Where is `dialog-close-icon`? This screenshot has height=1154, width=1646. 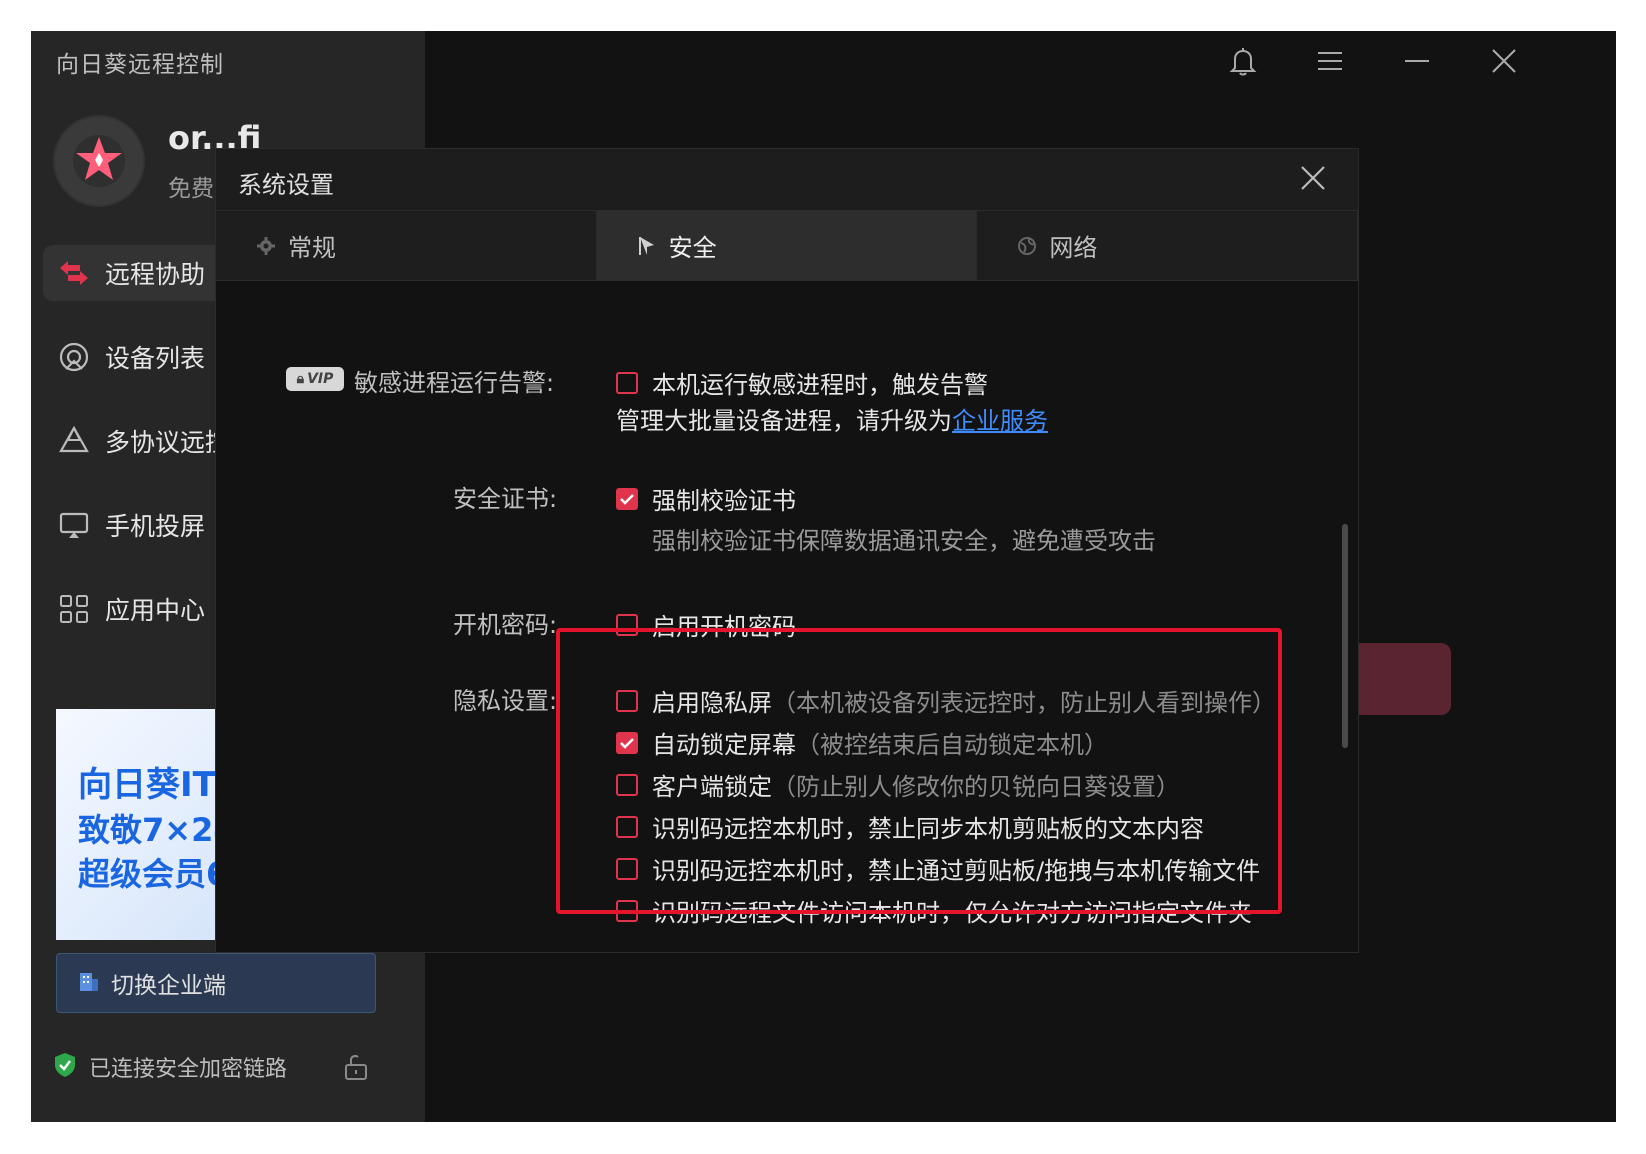
dialog-close-icon is located at coordinates (1315, 180).